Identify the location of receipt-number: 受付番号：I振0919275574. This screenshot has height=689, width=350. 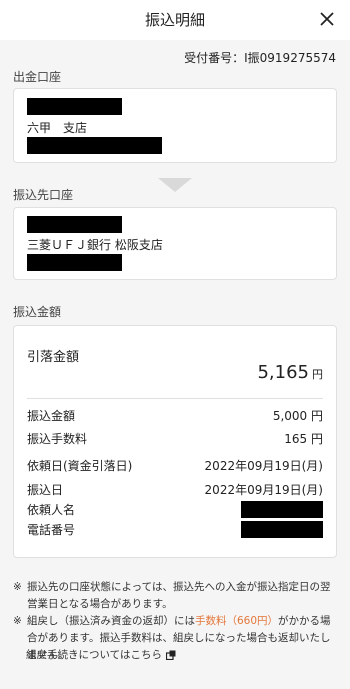
(260, 57).